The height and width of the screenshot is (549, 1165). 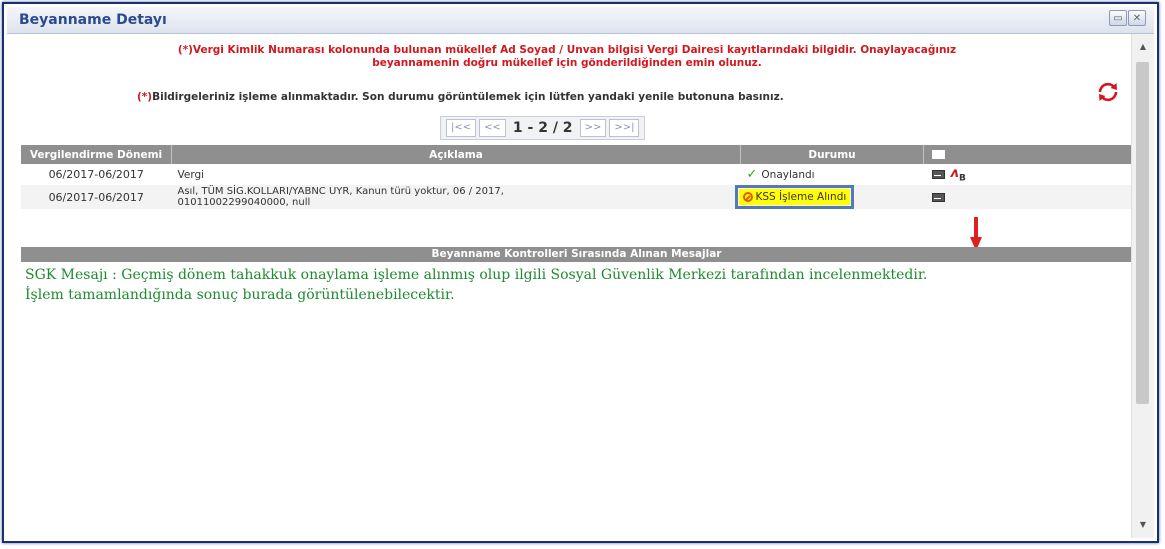 What do you see at coordinates (1143, 47) in the screenshot?
I see `scroll-up-icon: ▲` at bounding box center [1143, 47].